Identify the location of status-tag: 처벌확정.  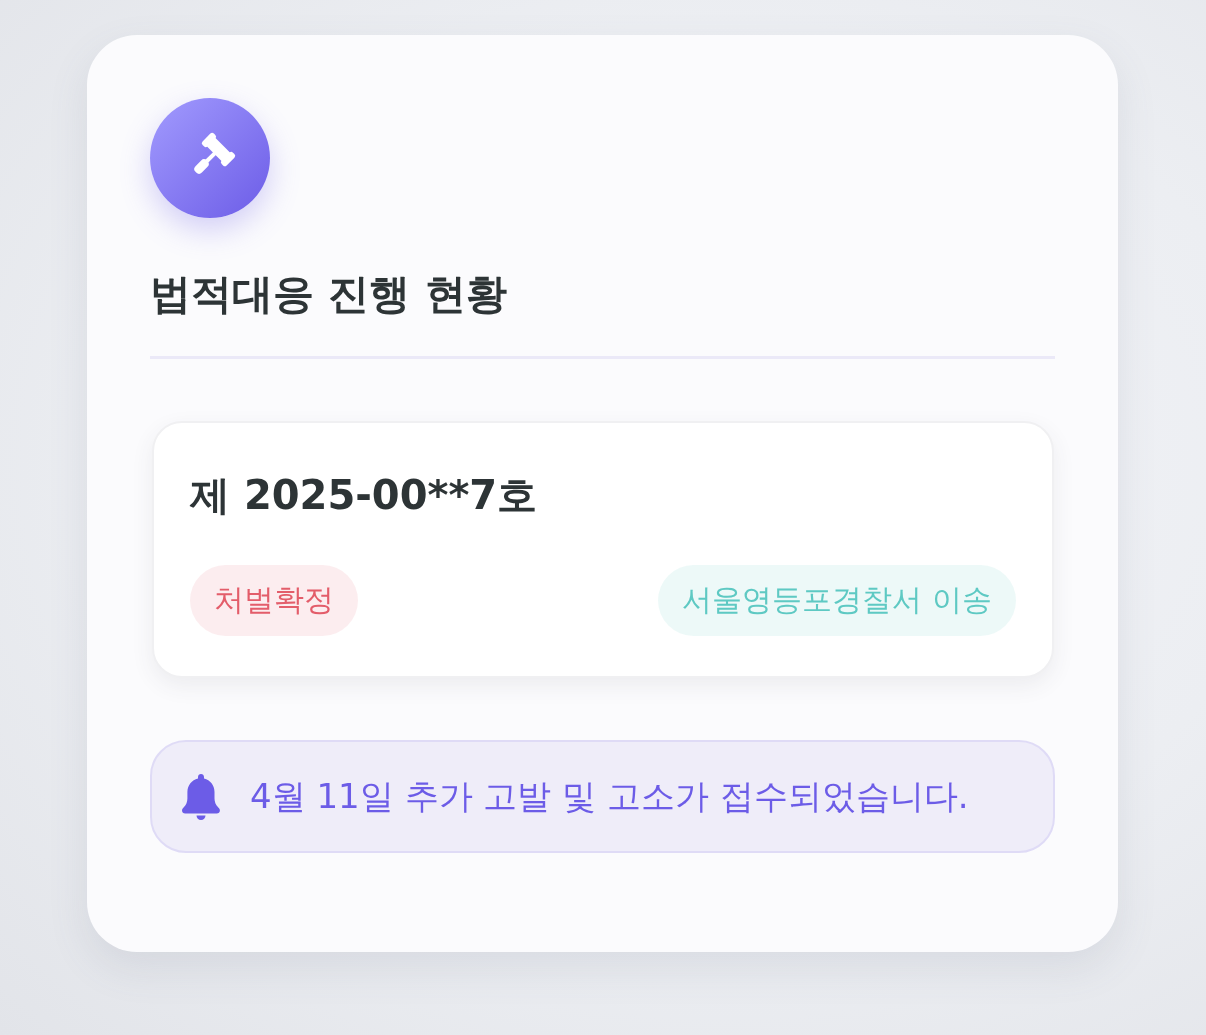
(274, 601).